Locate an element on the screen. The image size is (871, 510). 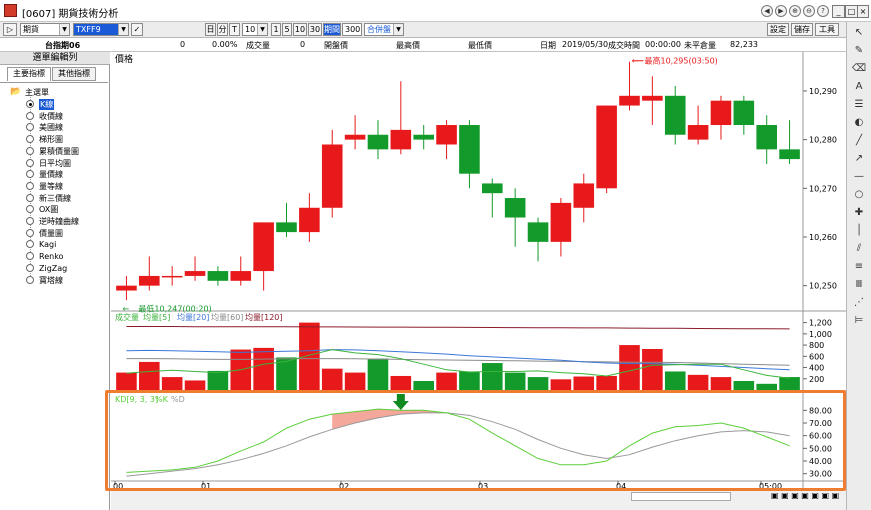
tree-item: 價量圖 is located at coordinates (54, 233).